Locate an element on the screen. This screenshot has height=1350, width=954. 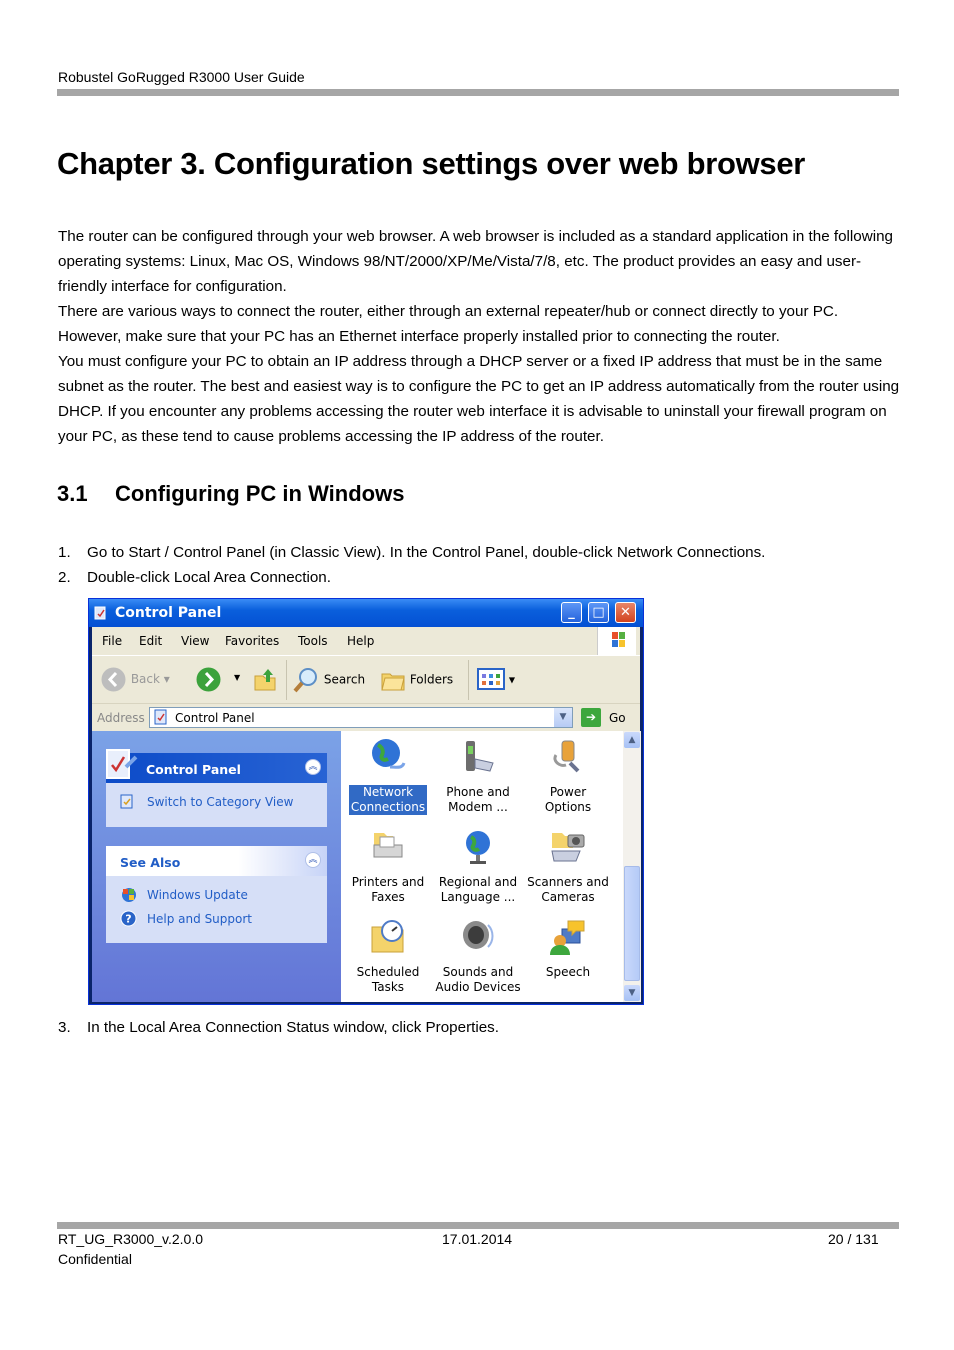
help-and-support-link: ? Help and Support is located at coordinates (216, 920).